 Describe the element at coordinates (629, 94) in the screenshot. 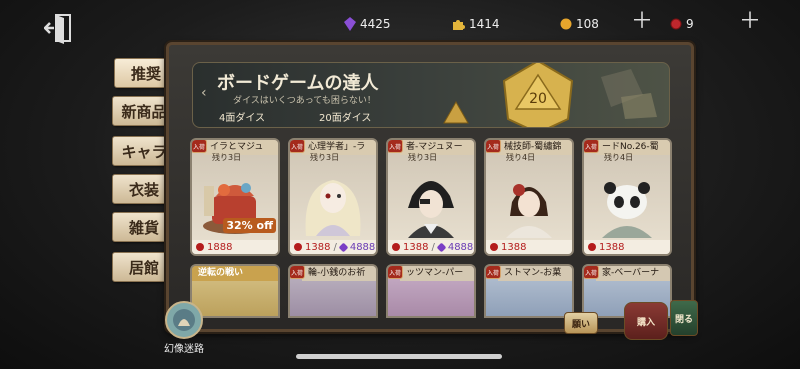

I see `dice-decoration-icon` at that location.